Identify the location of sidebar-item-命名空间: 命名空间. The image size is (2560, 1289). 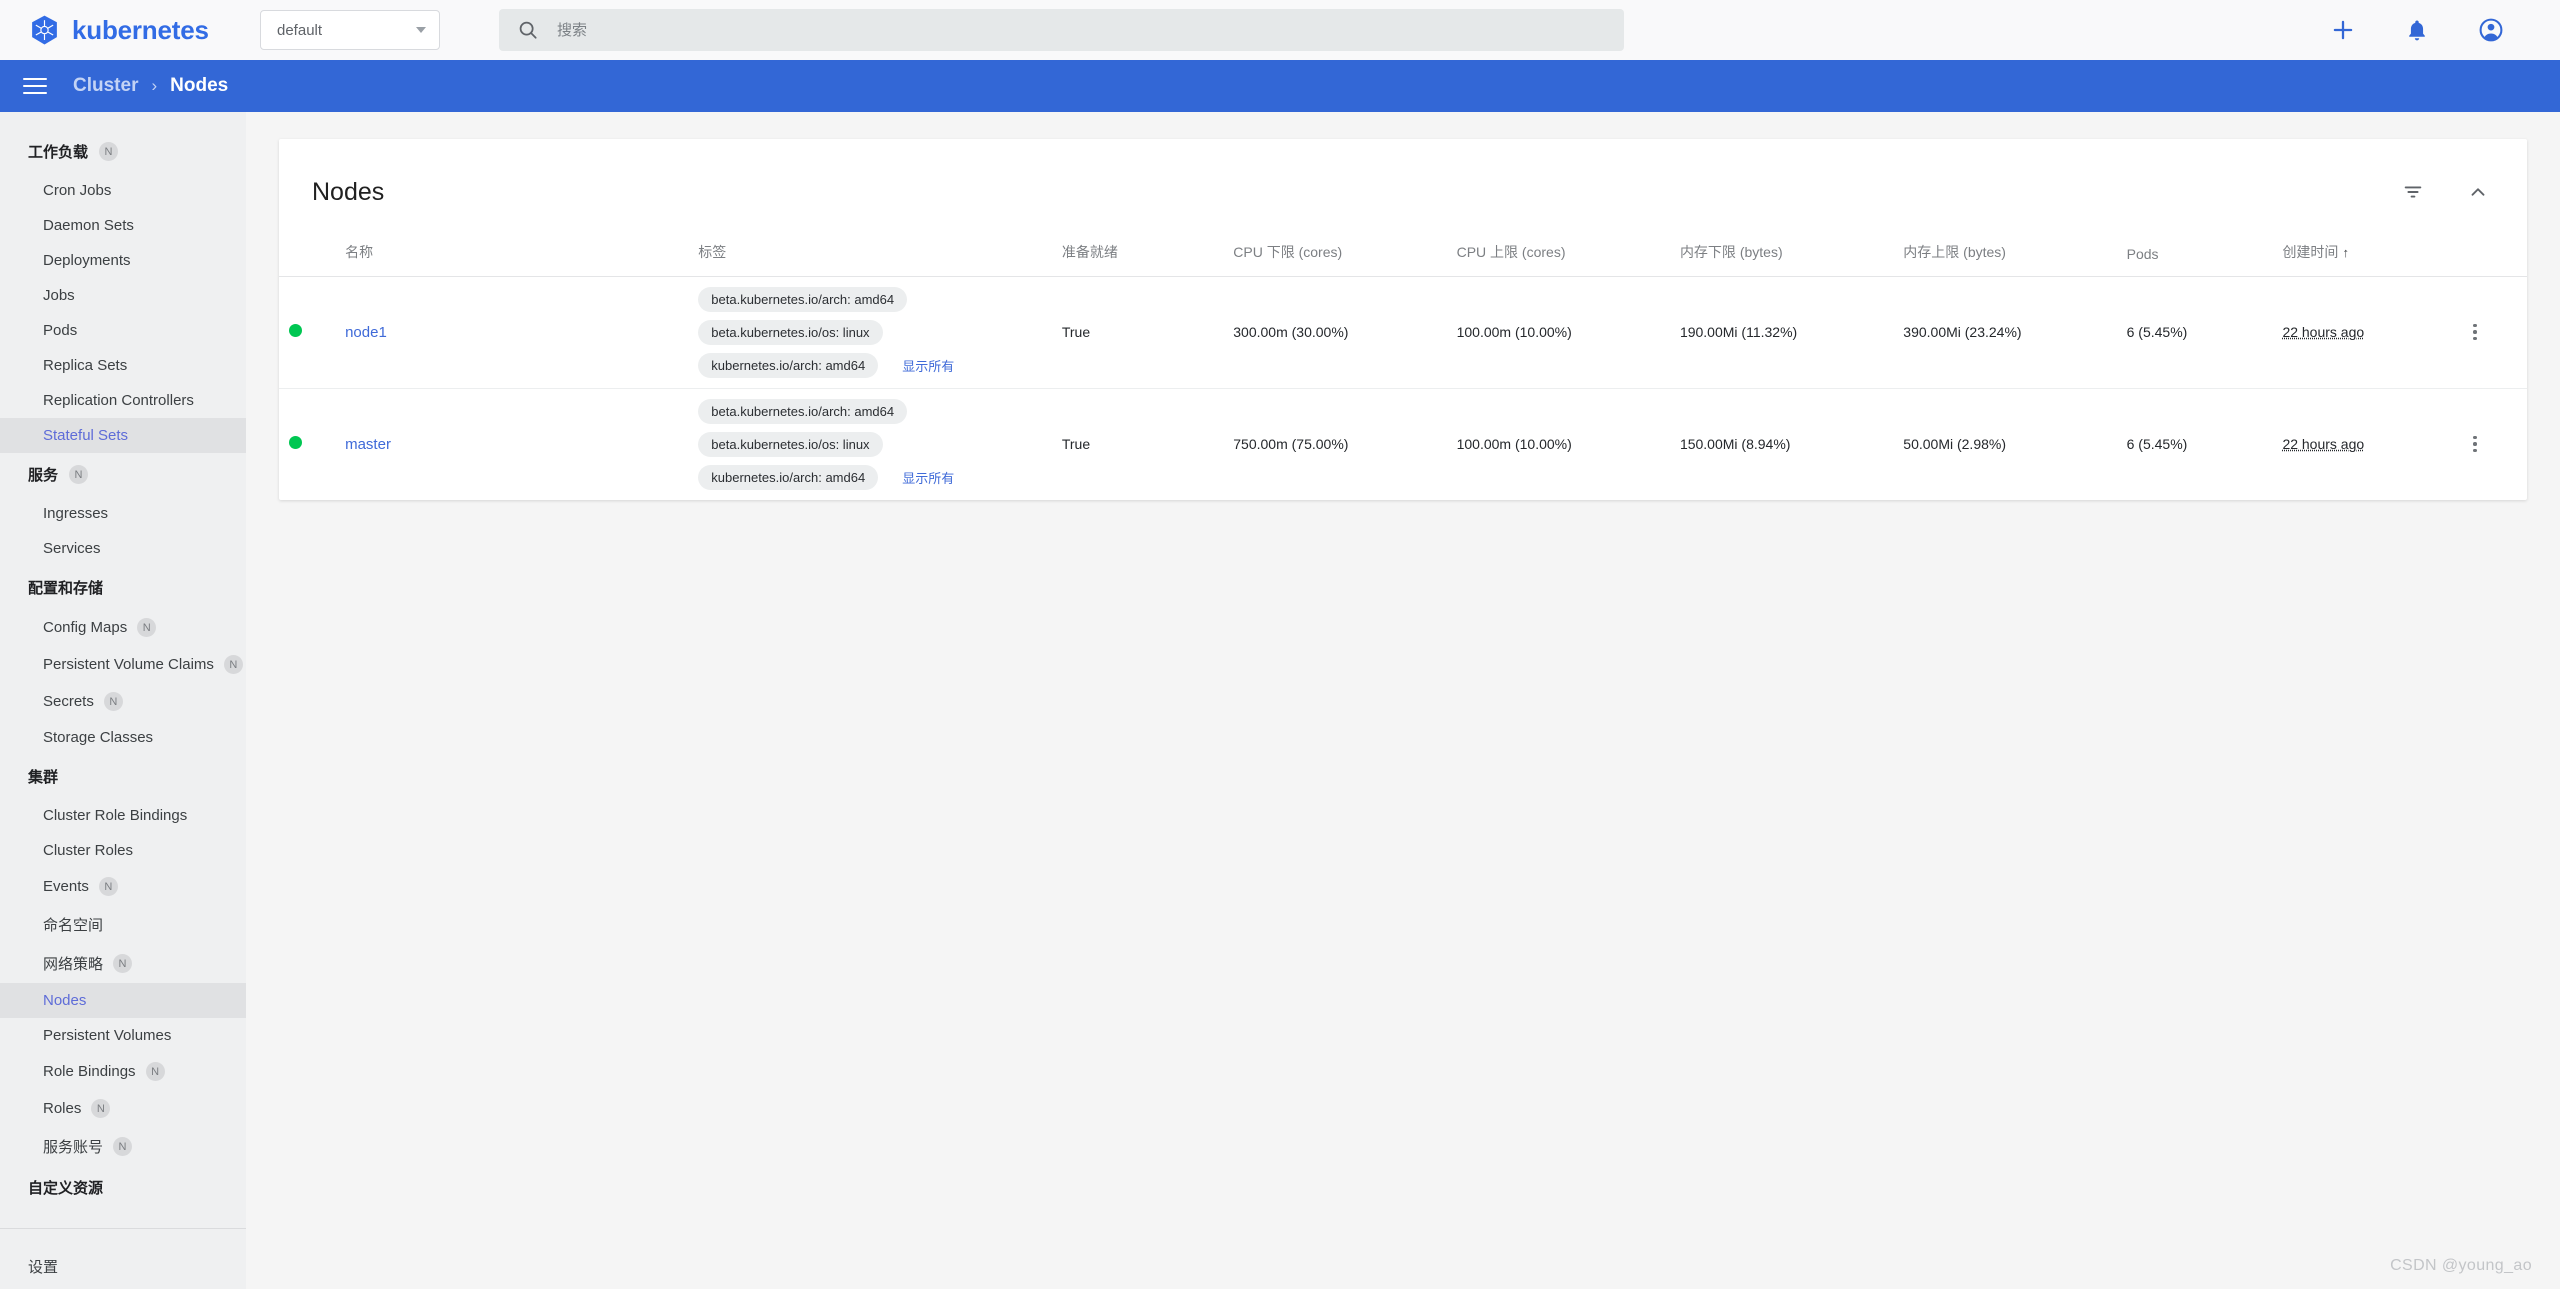
(123, 924).